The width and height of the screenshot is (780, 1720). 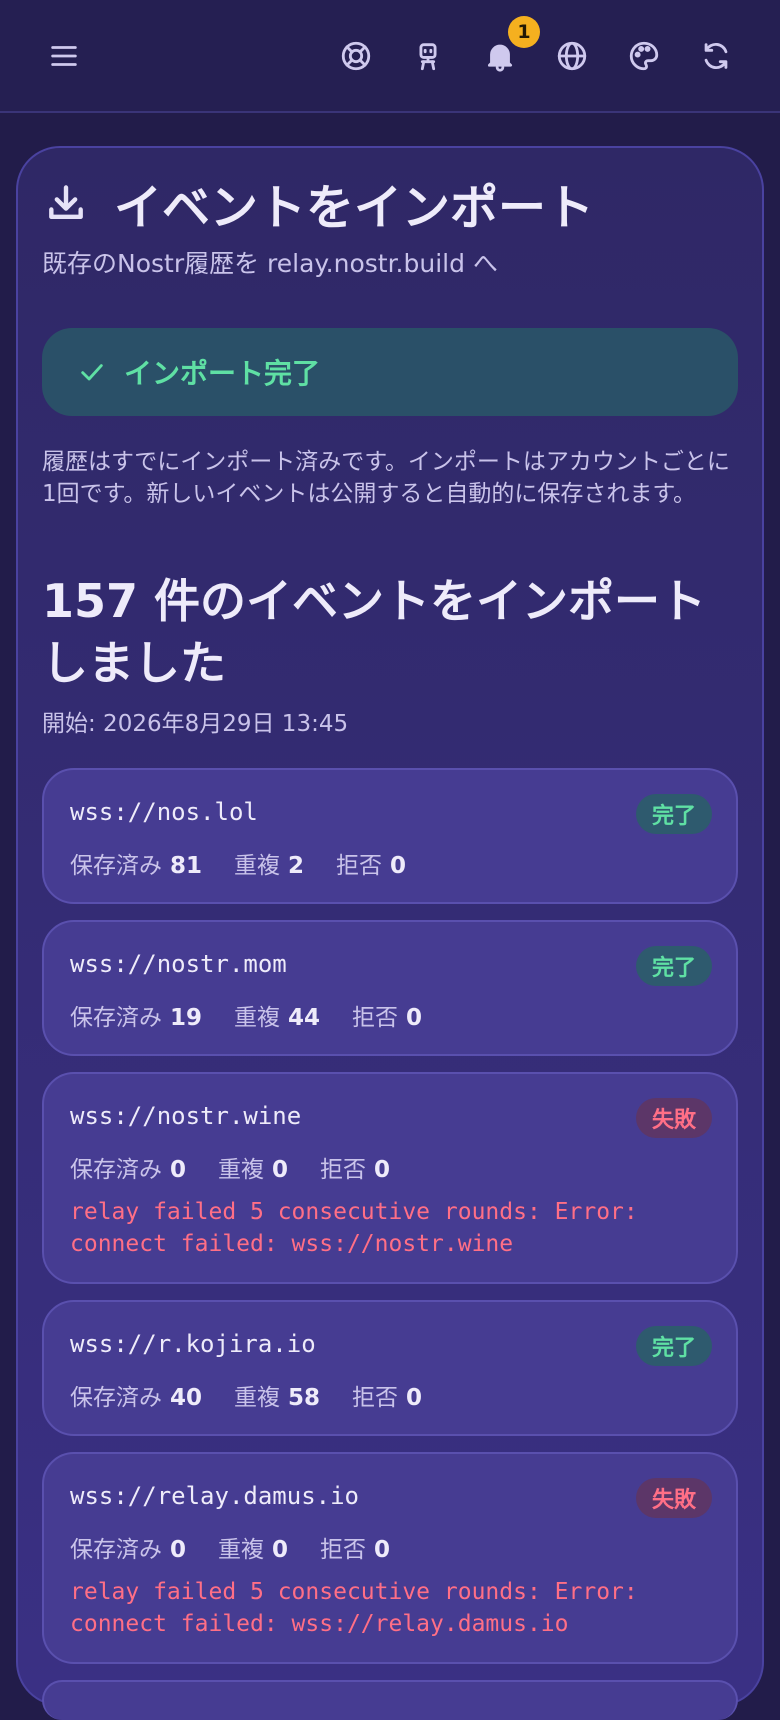 What do you see at coordinates (136, 1398) in the screenshot?
I see `saved-stat: 保存済み 40` at bounding box center [136, 1398].